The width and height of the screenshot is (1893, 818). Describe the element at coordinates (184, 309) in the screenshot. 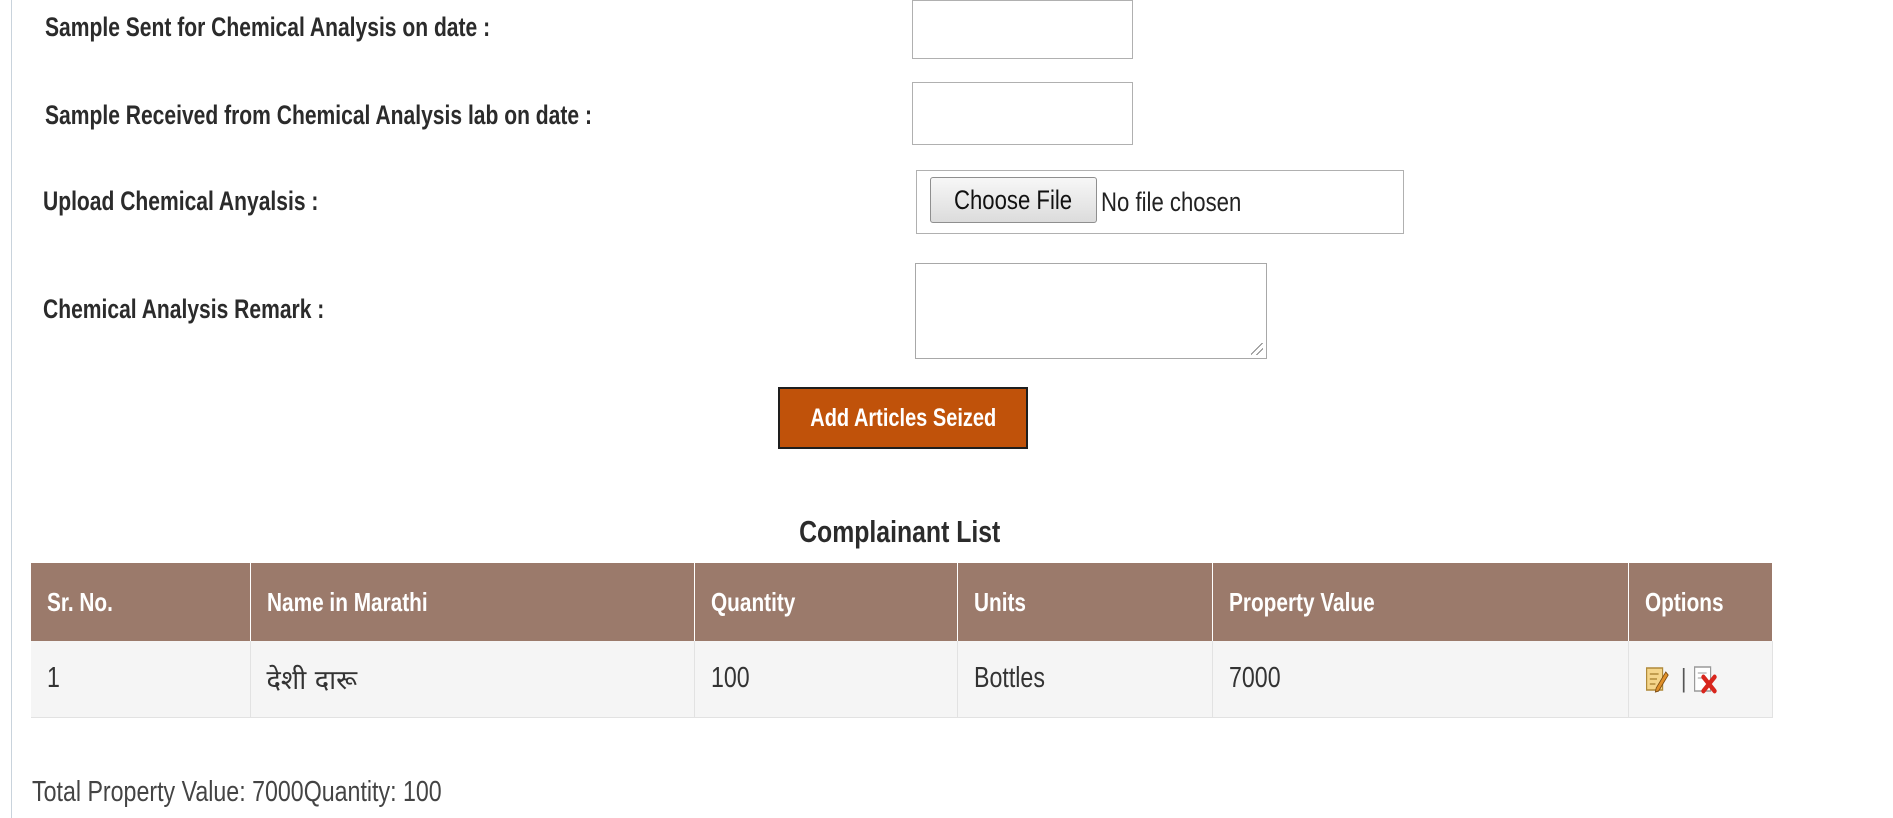

I see `remark-label: Chemical Analysis Remark :` at that location.